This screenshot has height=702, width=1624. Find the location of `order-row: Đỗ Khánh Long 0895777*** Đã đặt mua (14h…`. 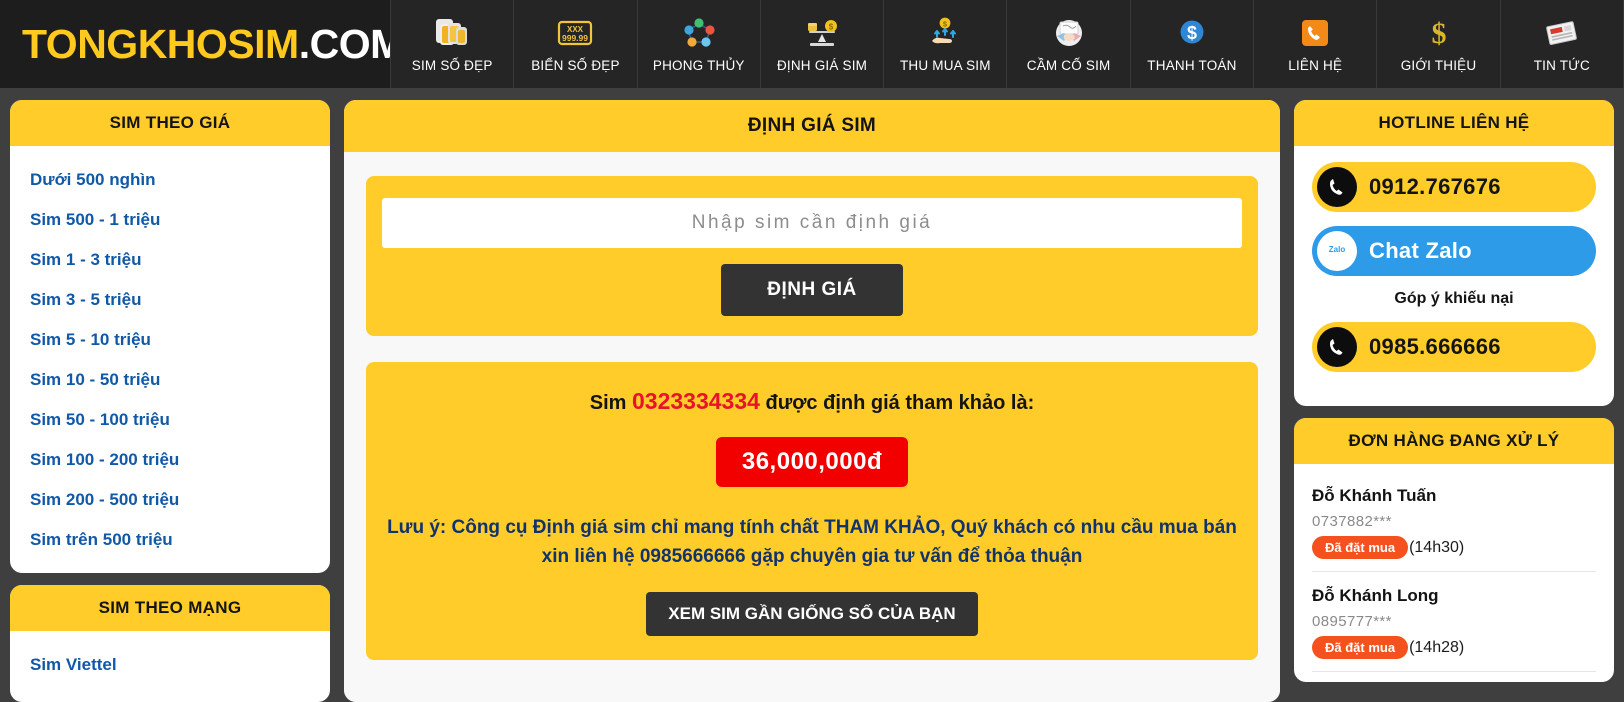

order-row: Đỗ Khánh Long 0895777*** Đã đặt mua (14h… is located at coordinates (1454, 622).